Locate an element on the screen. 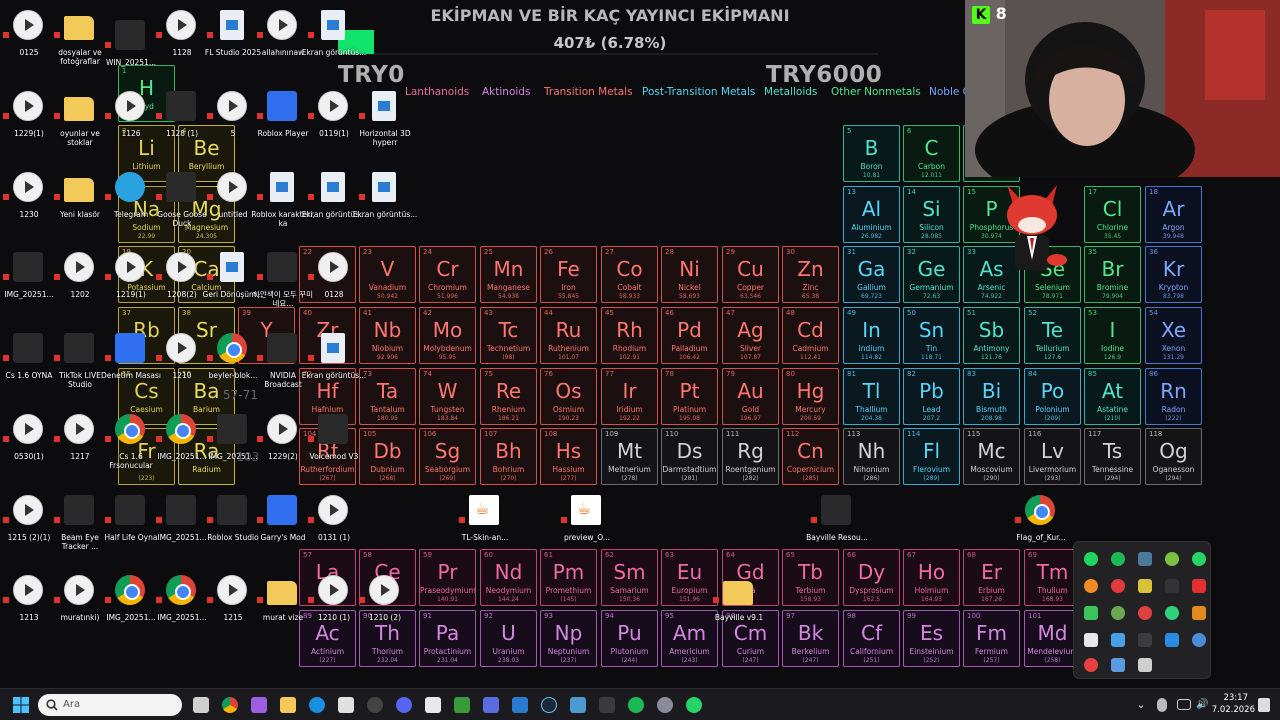 Image resolution: width=1280 pixels, height=720 pixels. notification-bell-icon is located at coordinates (1264, 705).